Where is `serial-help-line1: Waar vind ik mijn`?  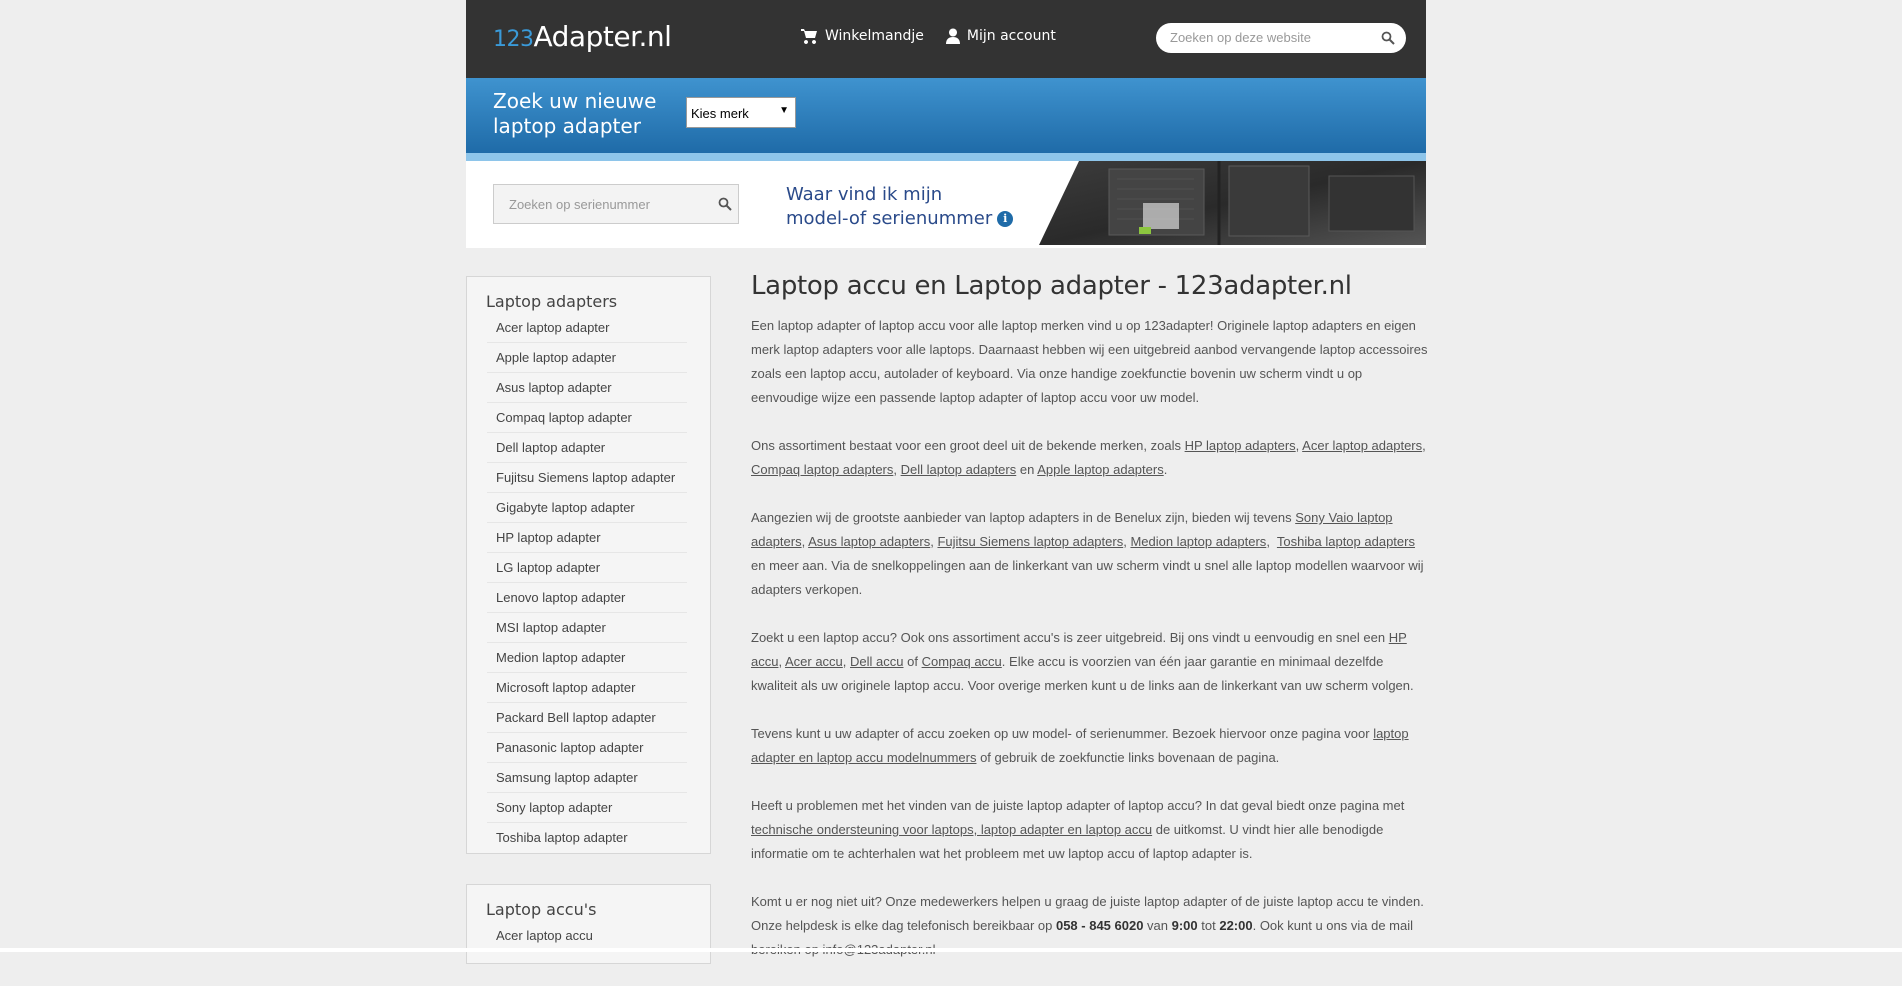 serial-help-line1: Waar vind ik mijn is located at coordinates (864, 194).